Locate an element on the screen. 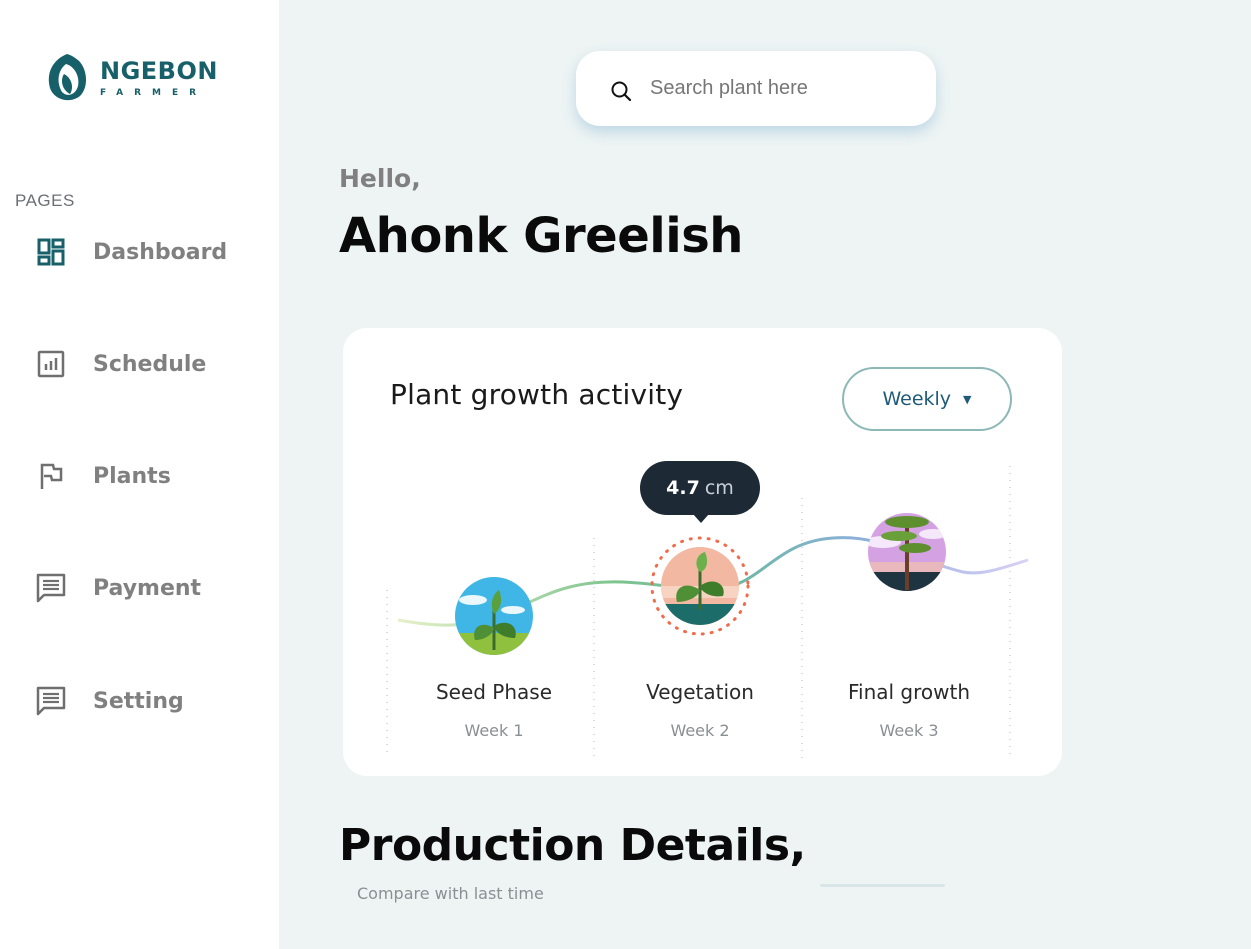 The width and height of the screenshot is (1251, 949). card-title: Plant growth activity is located at coordinates (537, 394).